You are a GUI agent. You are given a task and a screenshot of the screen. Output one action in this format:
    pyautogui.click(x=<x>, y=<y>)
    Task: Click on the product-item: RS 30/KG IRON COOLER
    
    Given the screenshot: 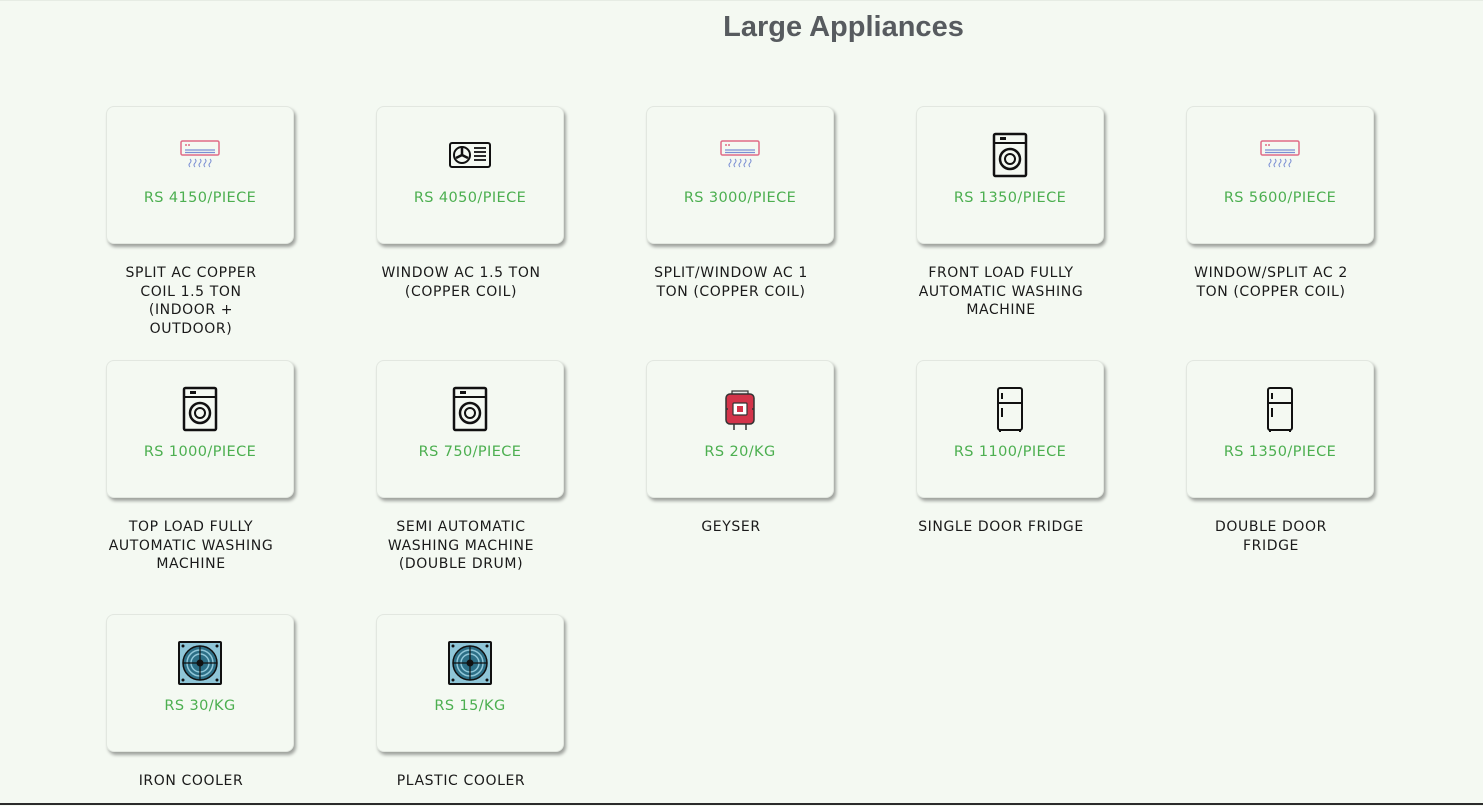 What is the action you would take?
    pyautogui.click(x=201, y=702)
    